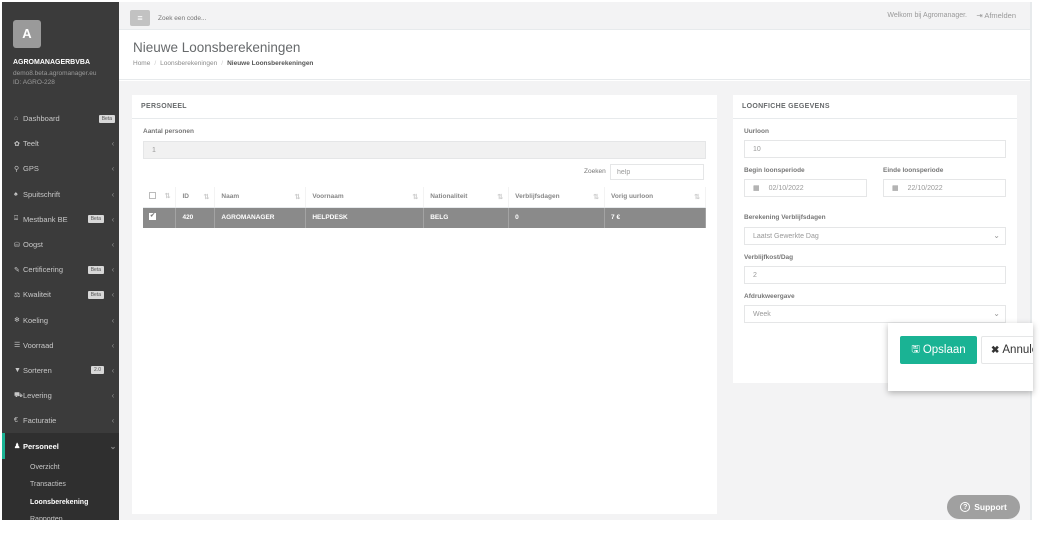 The width and height of the screenshot is (1062, 548). I want to click on sidebar-item-certificering: ✎ Certificering Beta ‹, so click(60, 269).